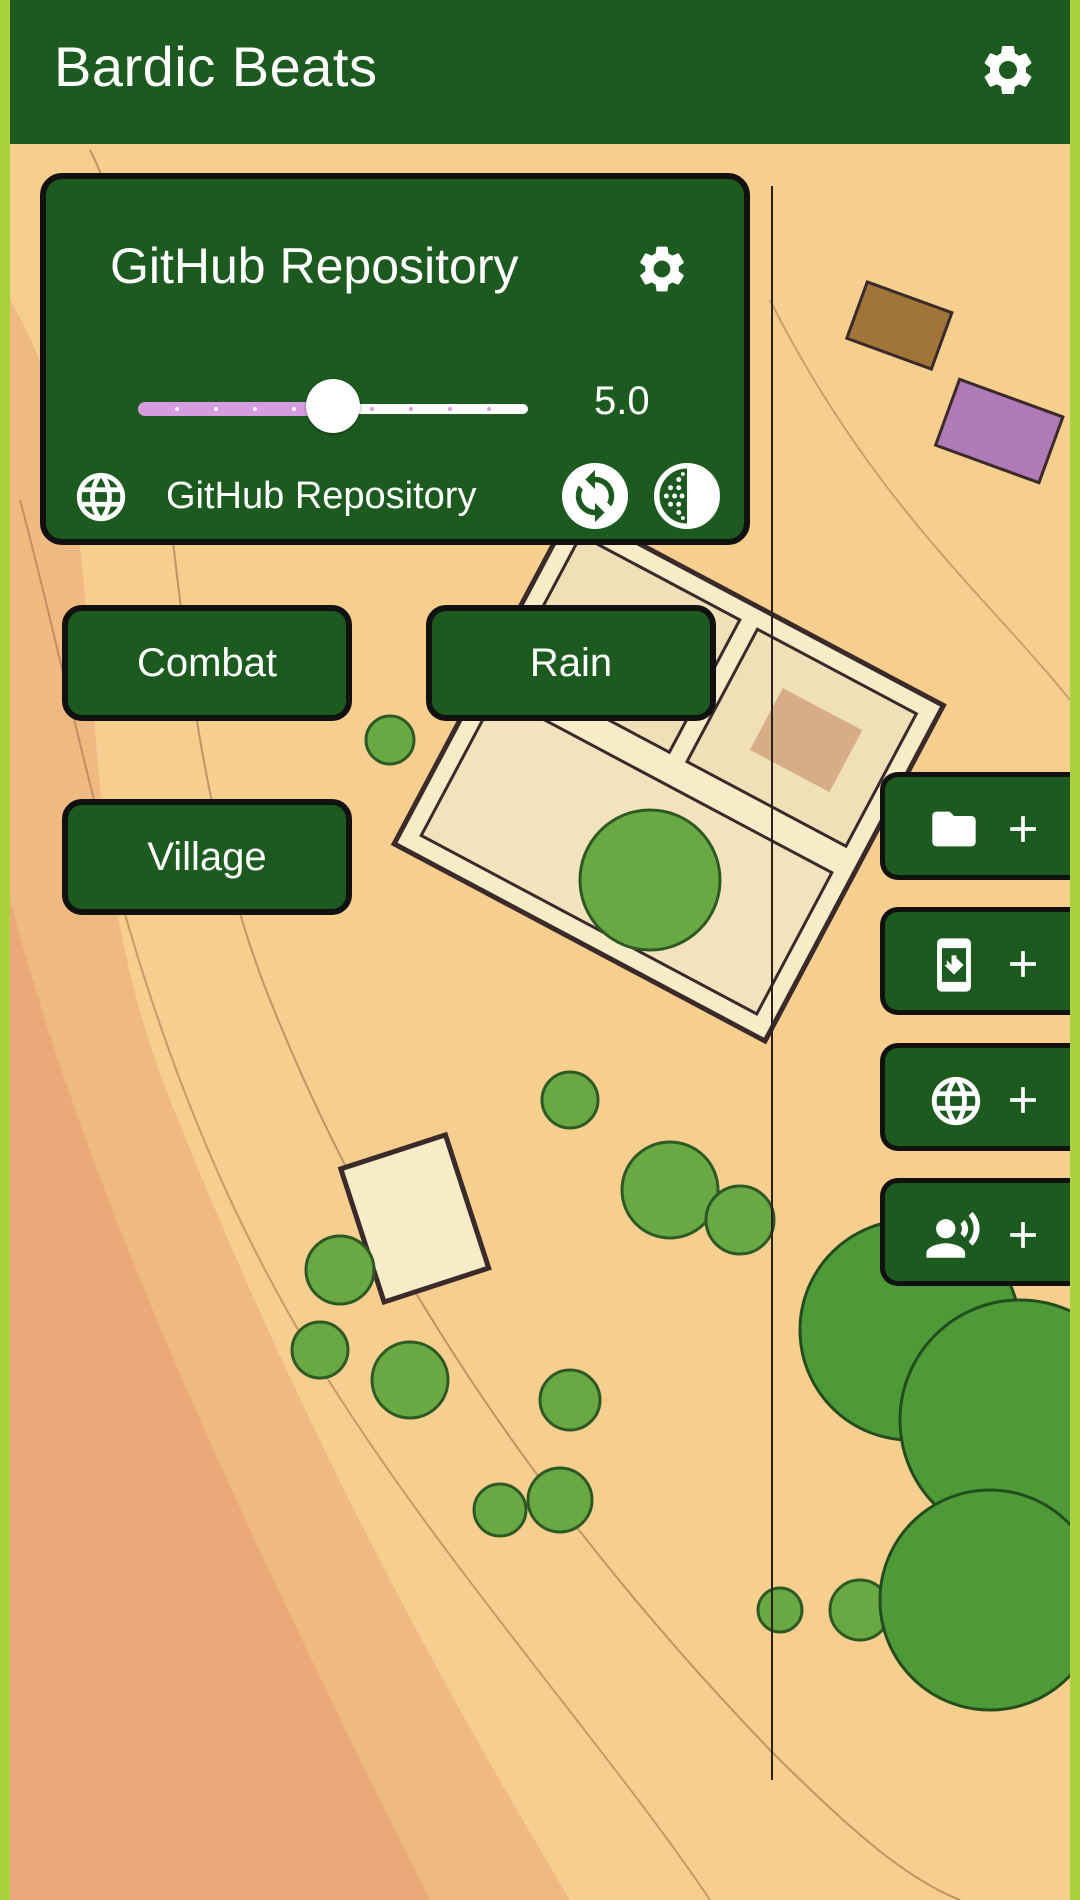 This screenshot has width=1080, height=1900. I want to click on sync-icon, so click(595, 496).